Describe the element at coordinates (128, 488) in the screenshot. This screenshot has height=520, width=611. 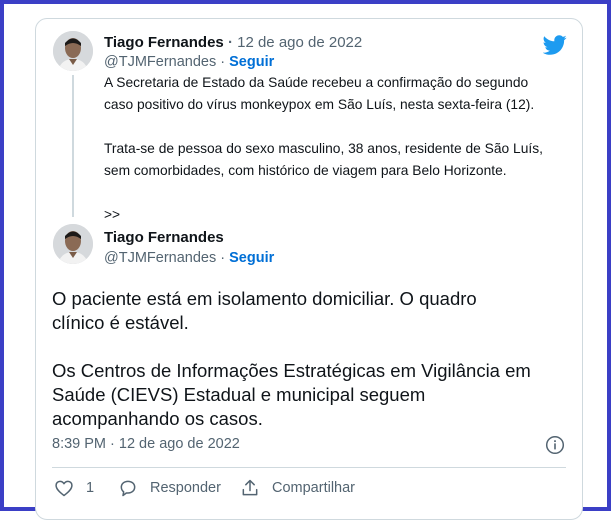
I see `reply-bubble-icon` at that location.